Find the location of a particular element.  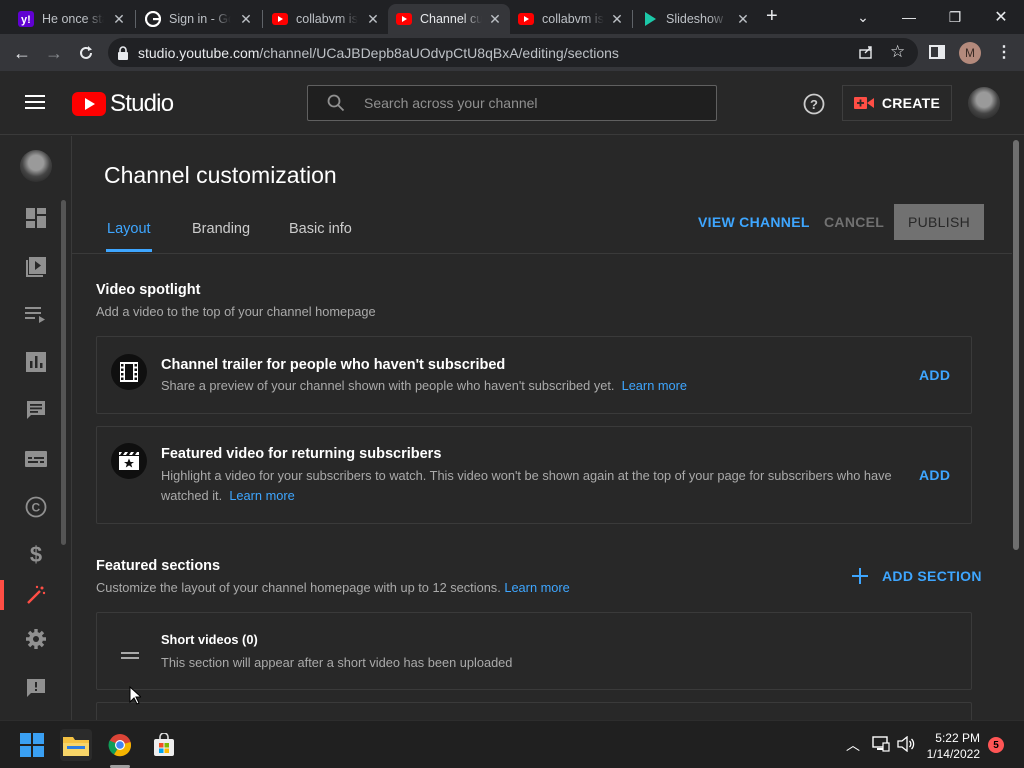

yahoo-icon: y! is located at coordinates (26, 19).